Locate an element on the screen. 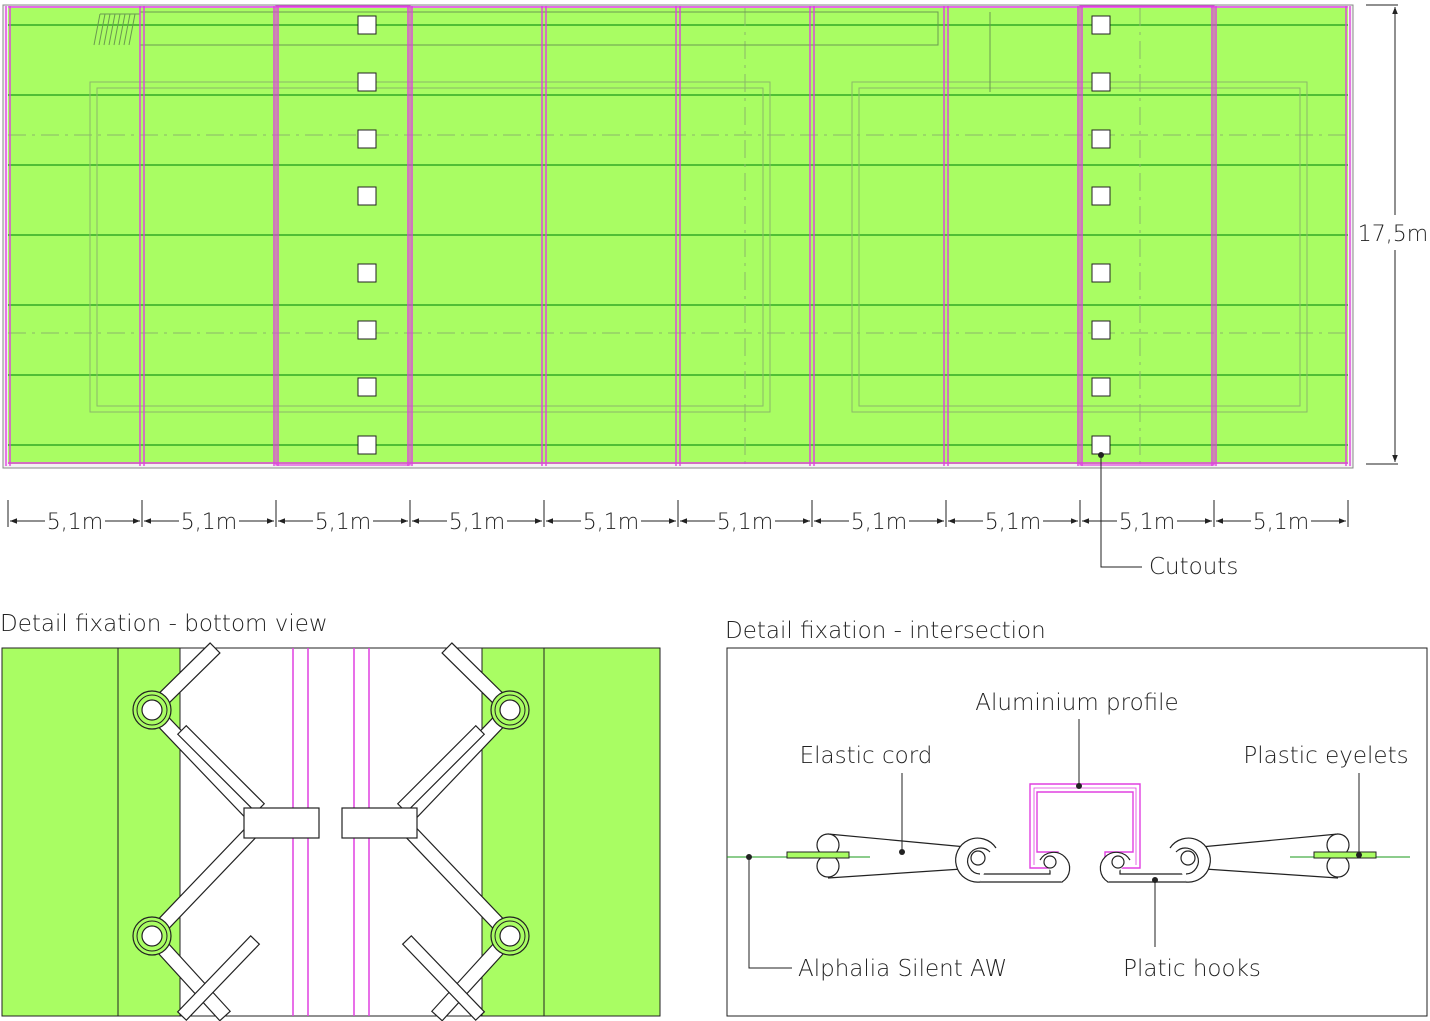 Image resolution: width=1430 pixels, height=1021 pixels. aluminium-profile-label: Aluminium profile is located at coordinates (1076, 703).